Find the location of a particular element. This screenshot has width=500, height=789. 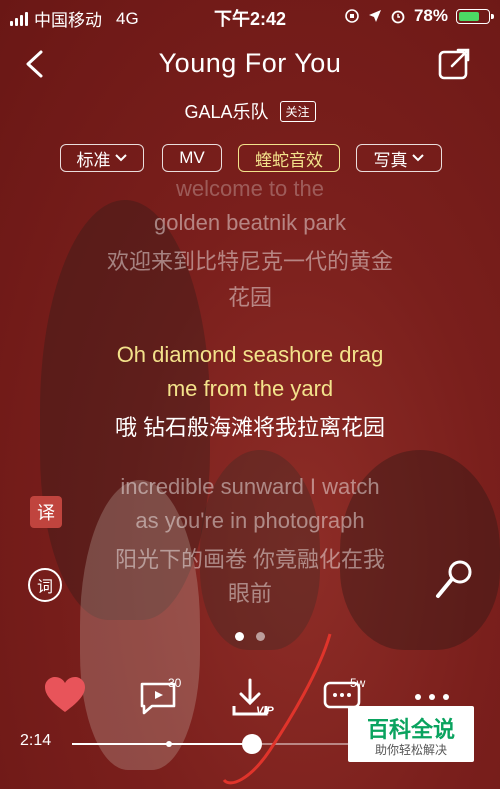

translate-button: 译 is located at coordinates (46, 512).